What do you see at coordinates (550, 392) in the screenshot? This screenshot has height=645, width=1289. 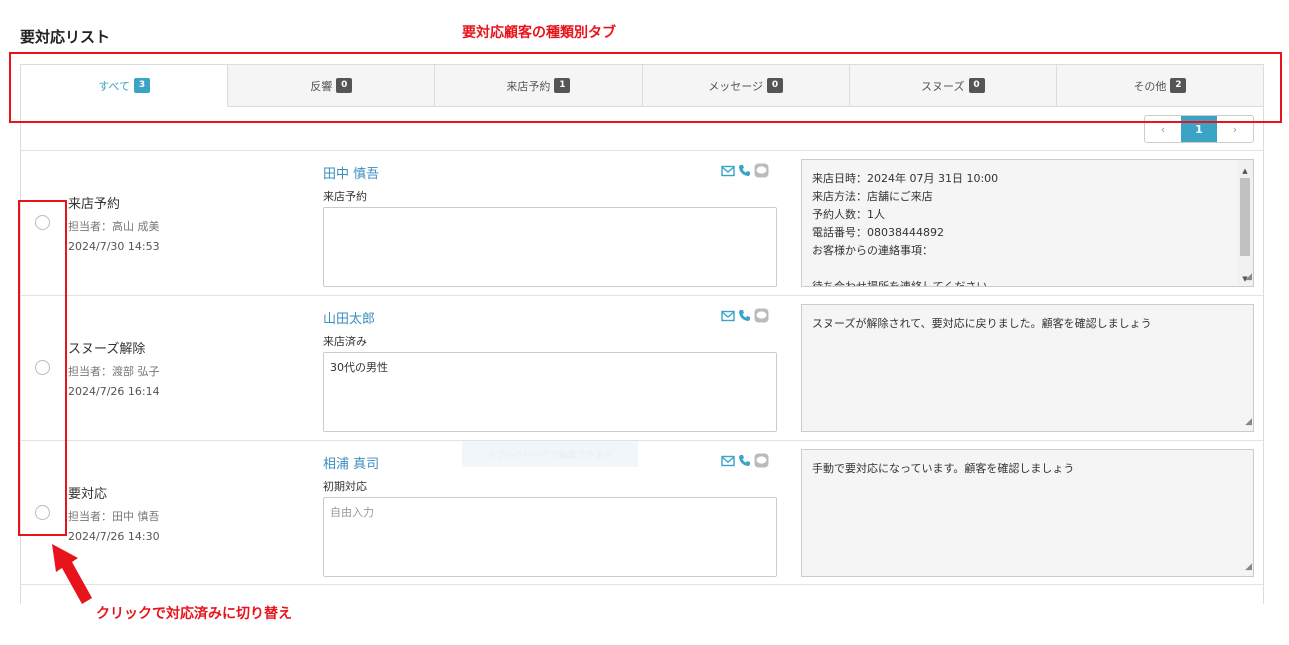 I see `memo-field: 30代の男性` at bounding box center [550, 392].